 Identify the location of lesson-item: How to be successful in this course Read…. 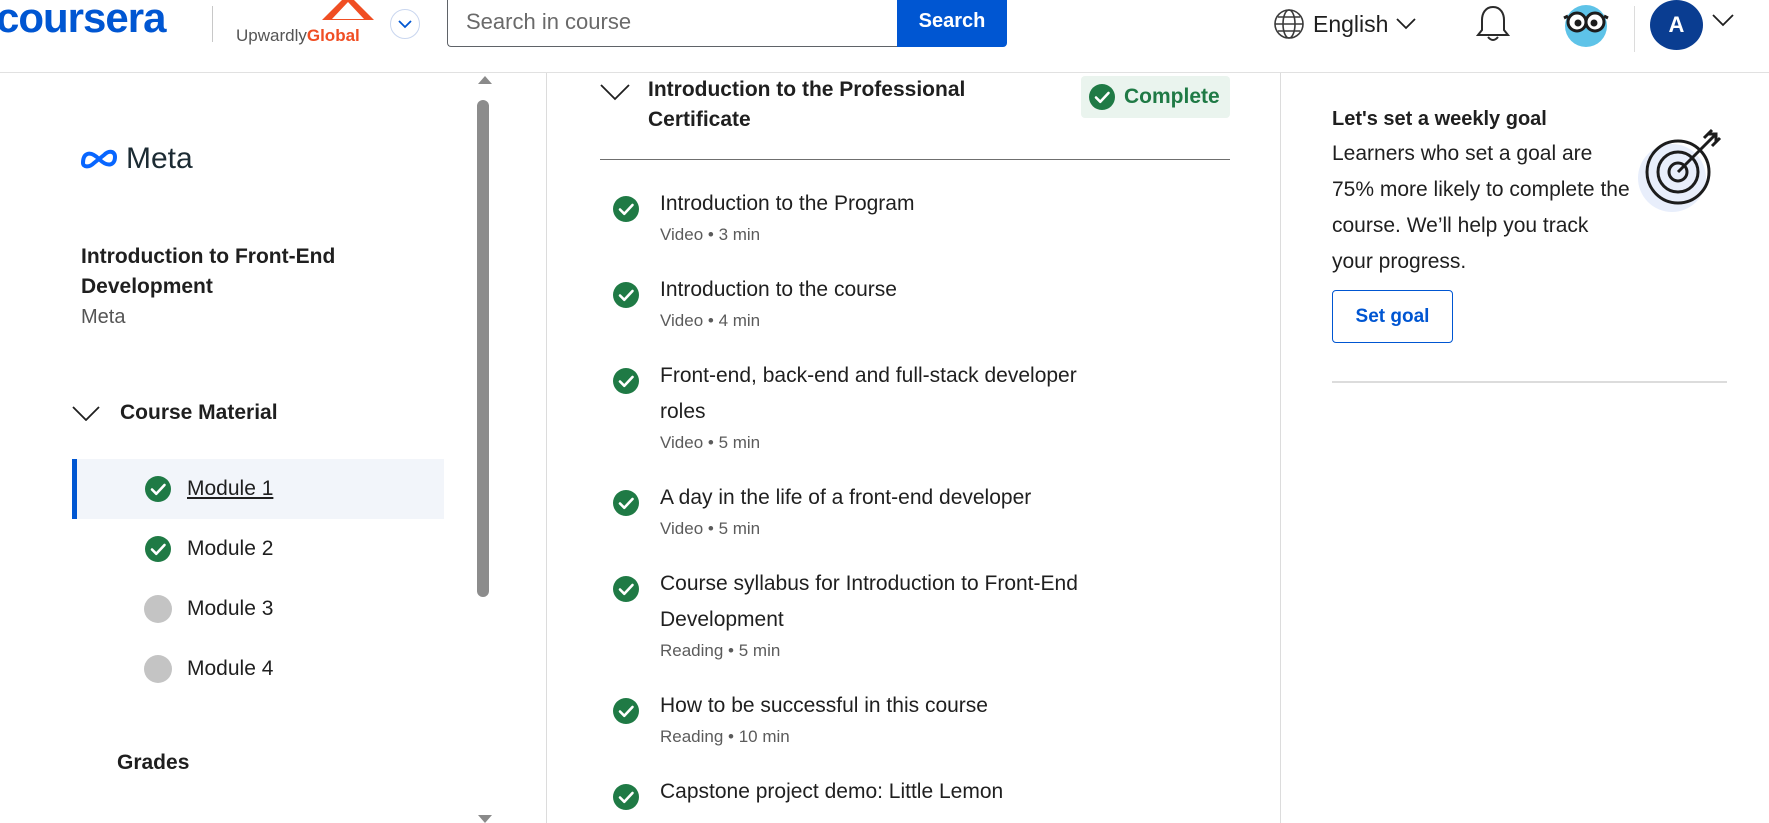
(852, 718).